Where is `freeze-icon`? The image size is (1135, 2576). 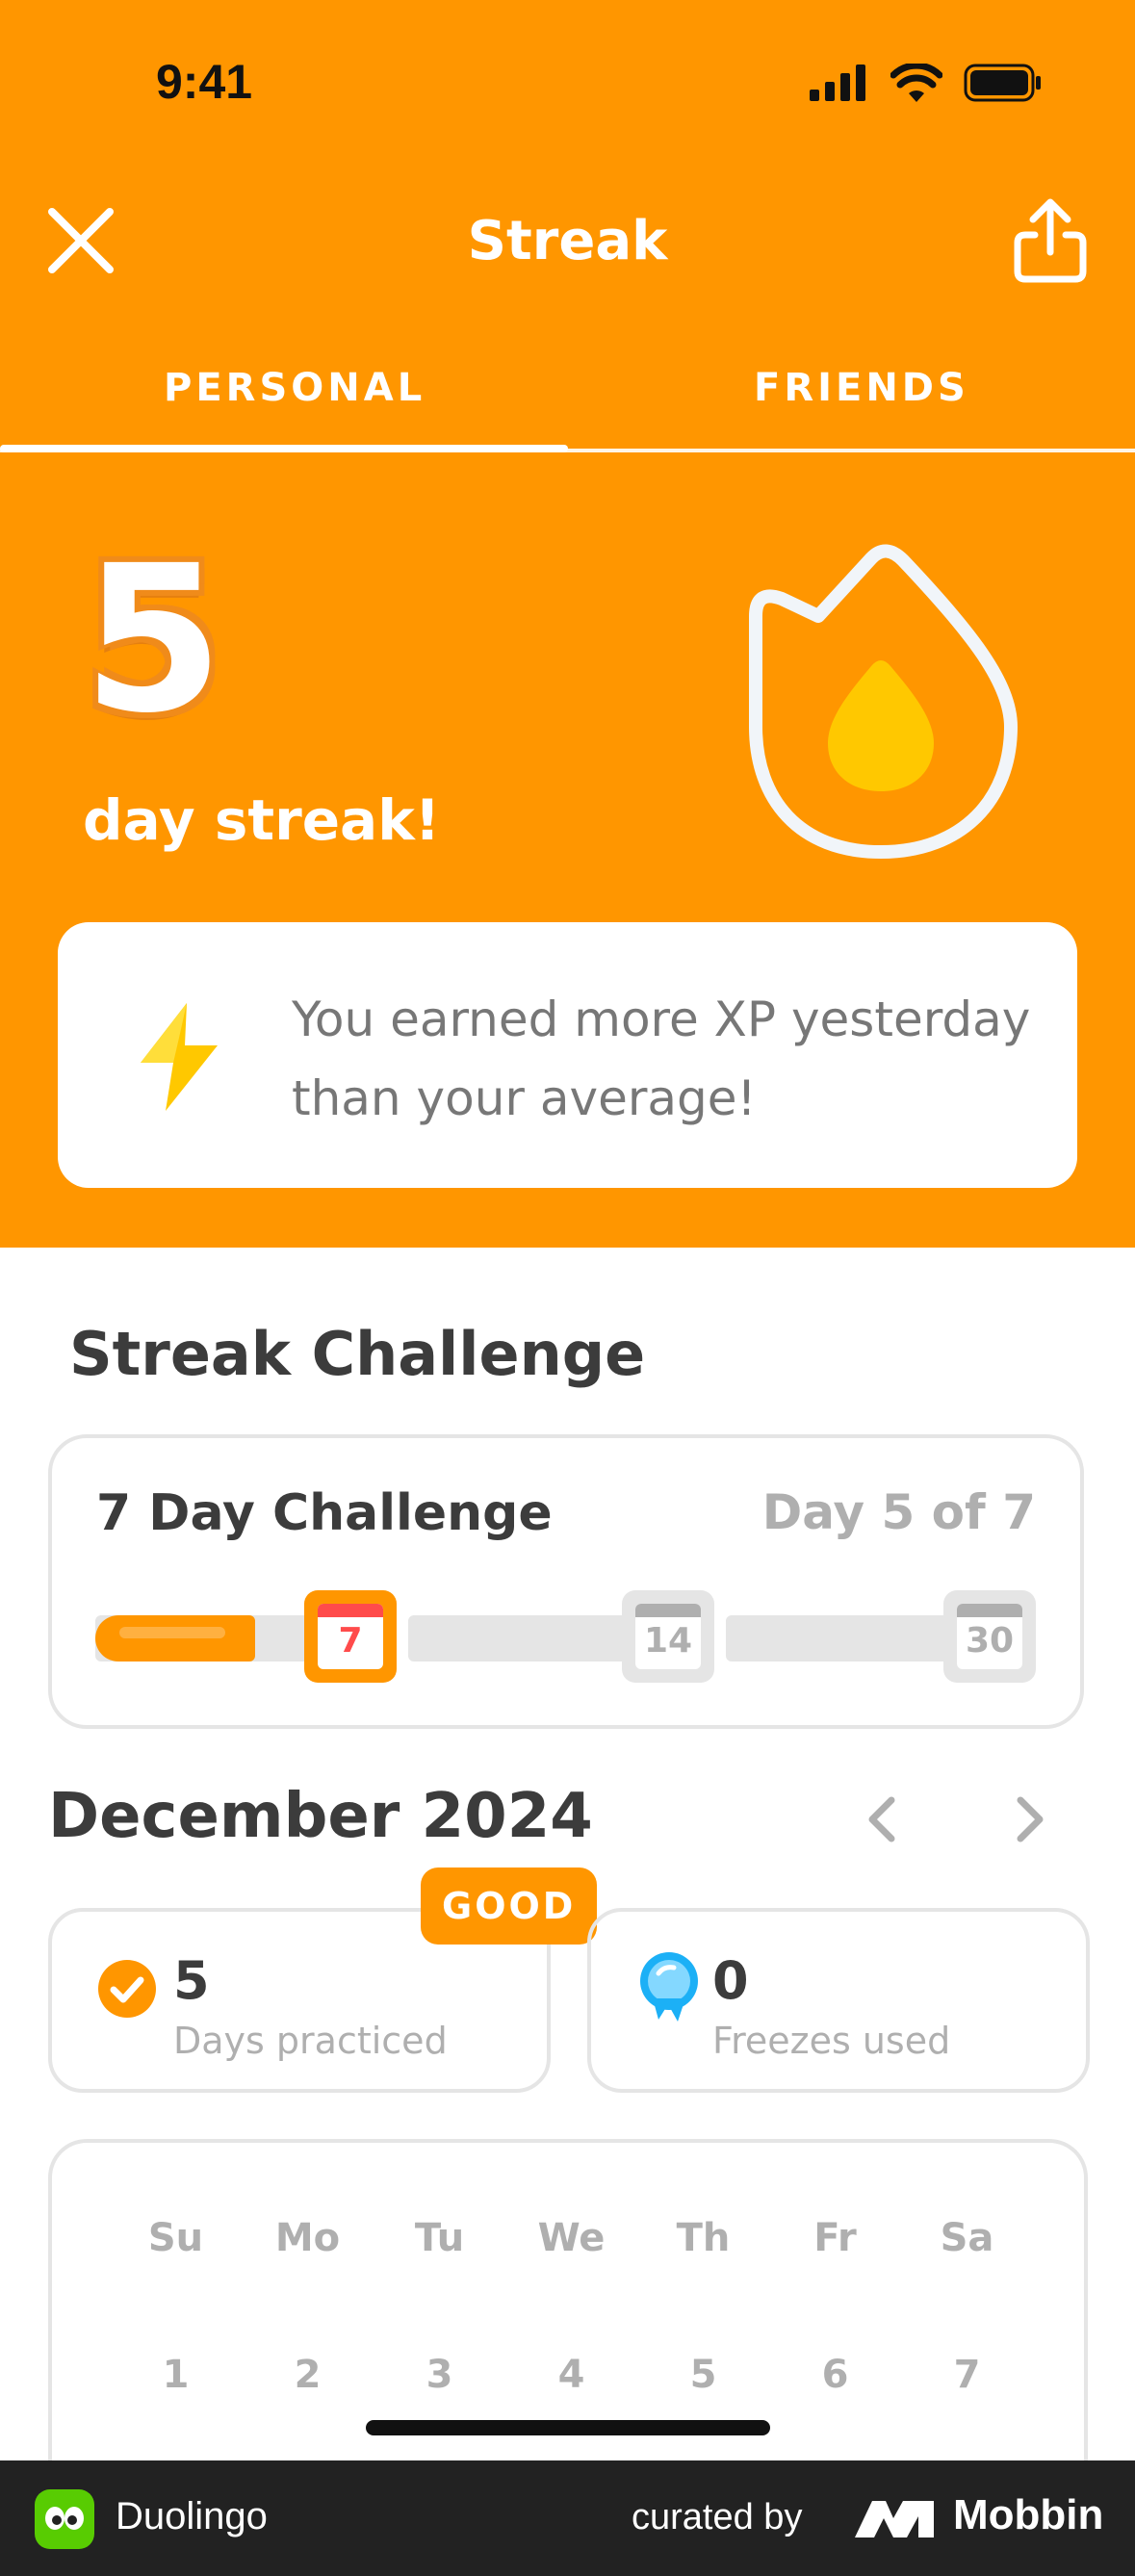 freeze-icon is located at coordinates (669, 1987).